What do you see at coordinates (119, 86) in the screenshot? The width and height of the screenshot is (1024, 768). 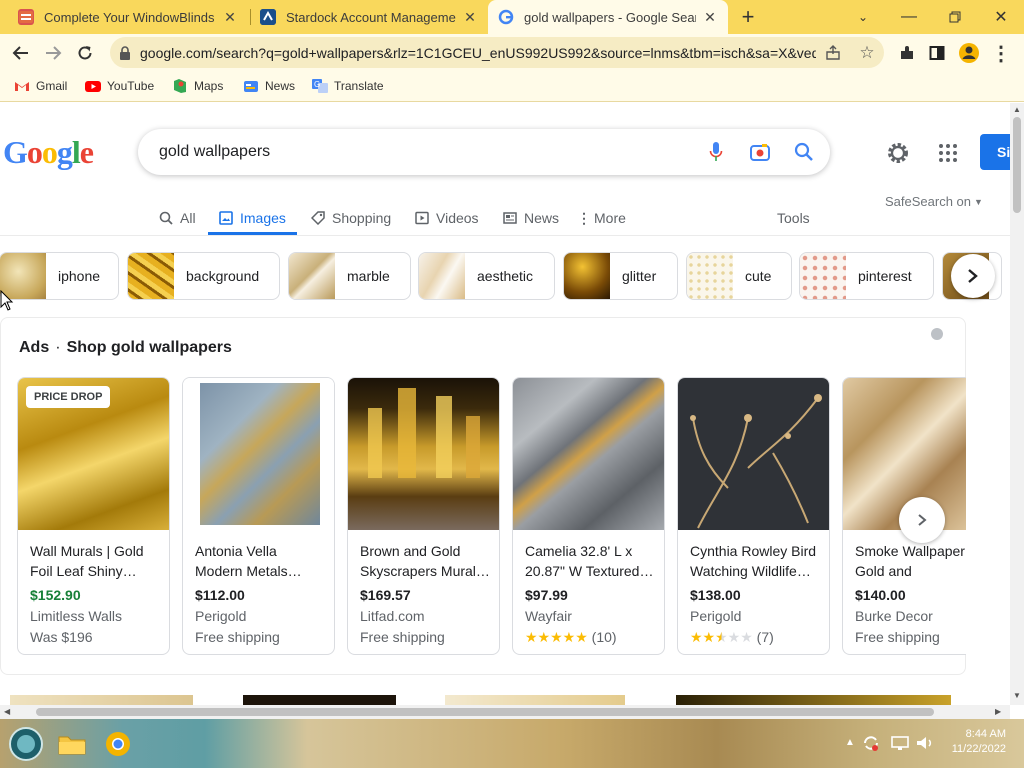 I see `bookmark-youtube: YouTube` at bounding box center [119, 86].